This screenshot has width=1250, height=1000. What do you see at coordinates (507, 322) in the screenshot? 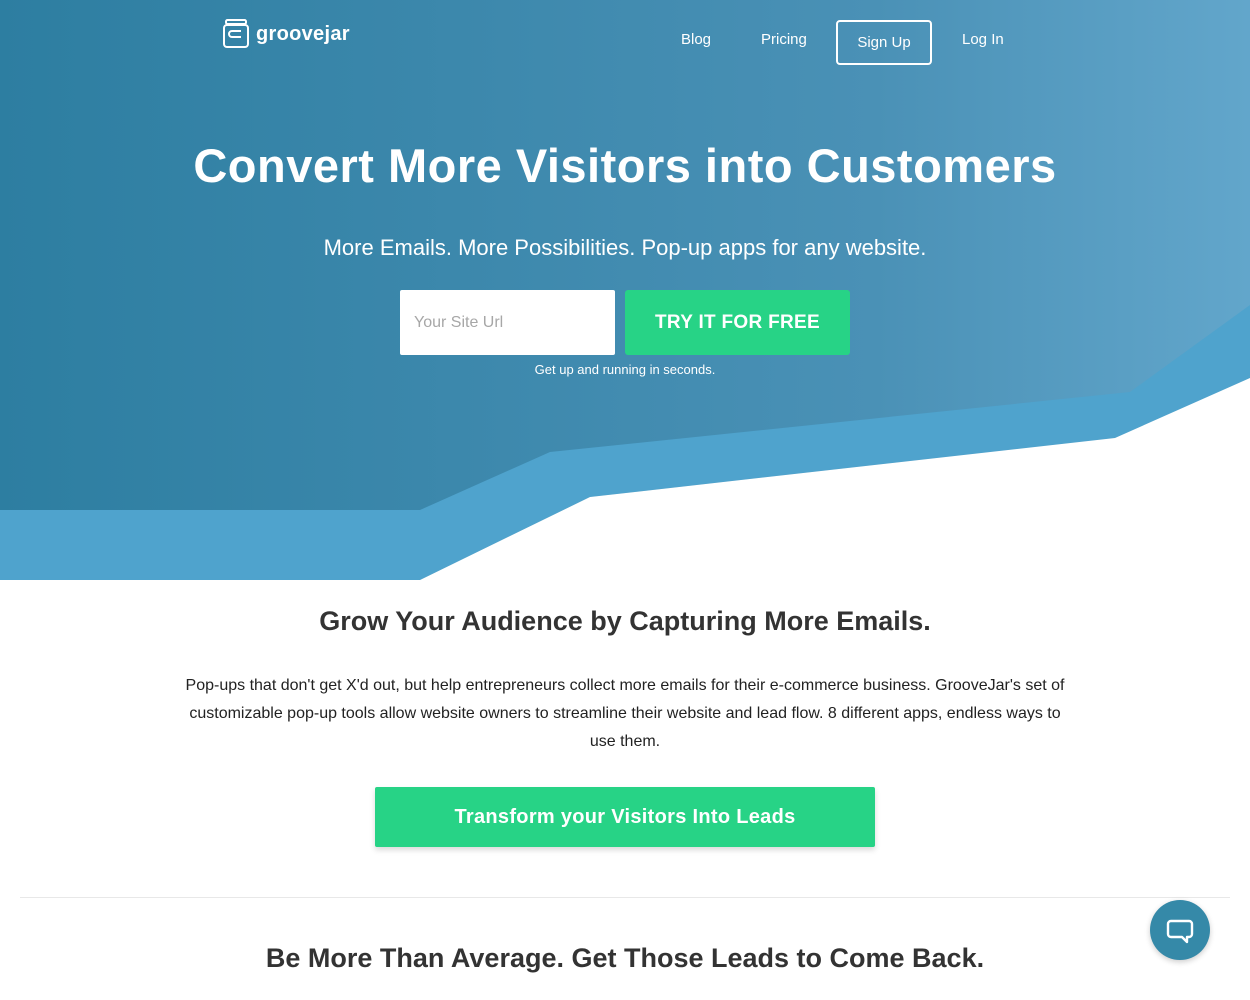
I see `site-url-input` at bounding box center [507, 322].